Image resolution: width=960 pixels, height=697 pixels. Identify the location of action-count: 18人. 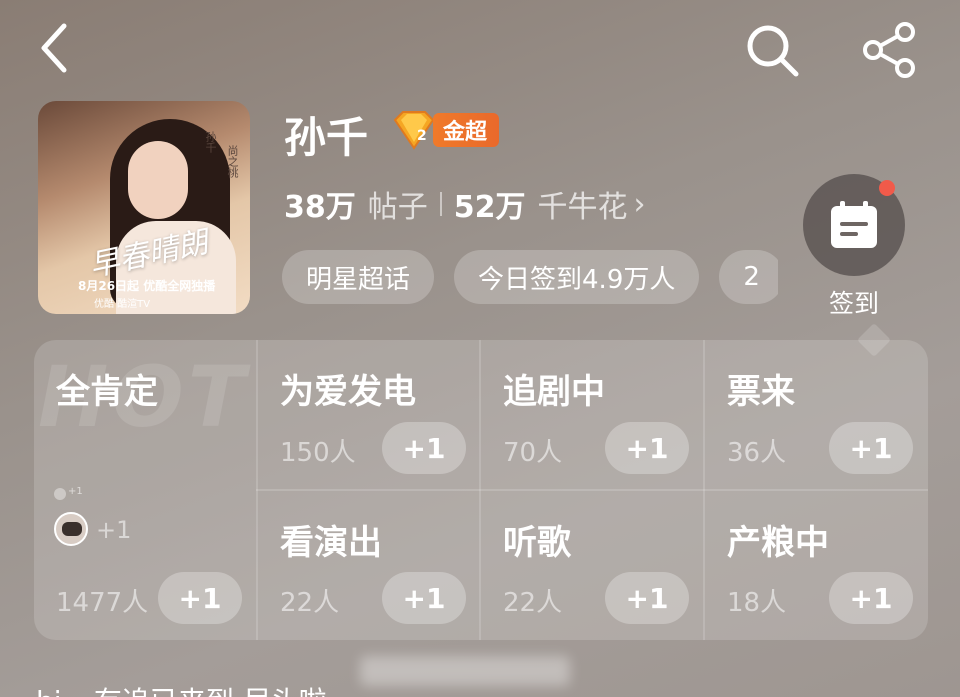
(757, 603).